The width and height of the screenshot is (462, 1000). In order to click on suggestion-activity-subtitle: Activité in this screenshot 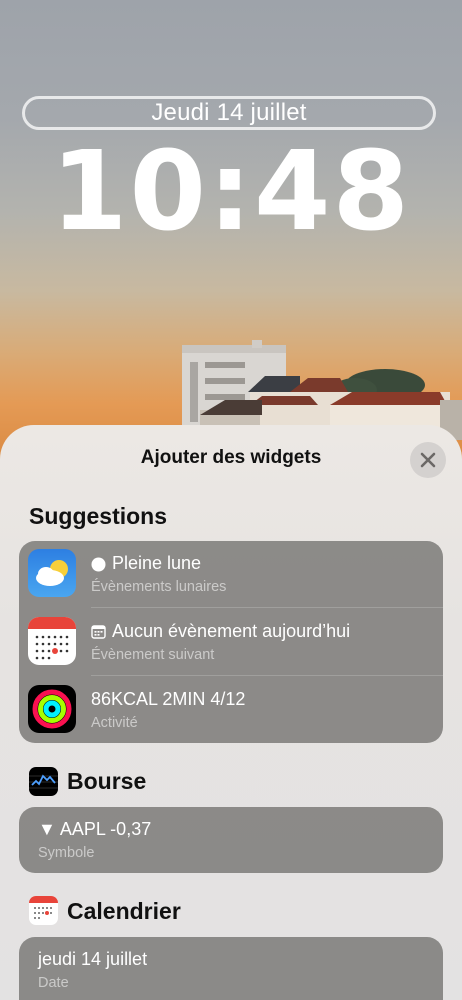, I will do `click(114, 723)`.